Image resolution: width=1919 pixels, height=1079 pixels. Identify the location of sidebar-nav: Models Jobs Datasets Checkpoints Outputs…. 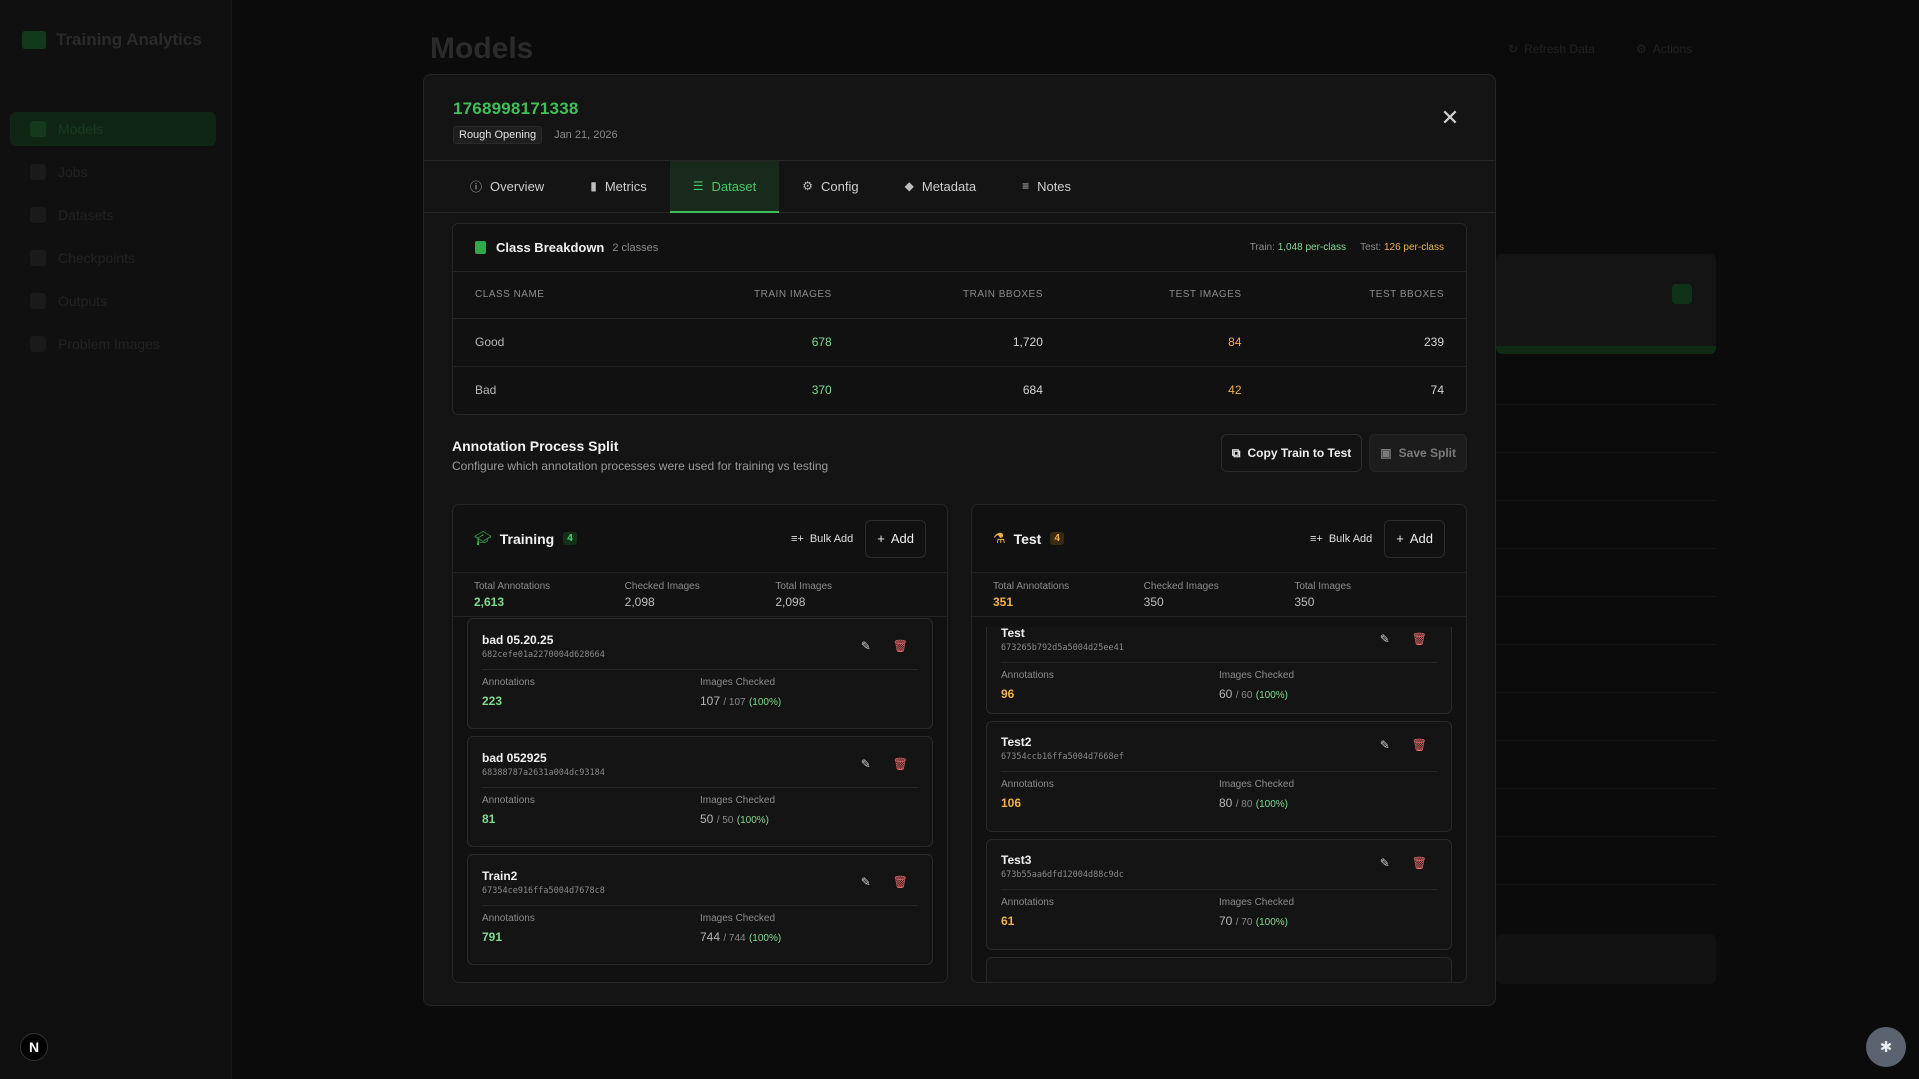
(113, 241).